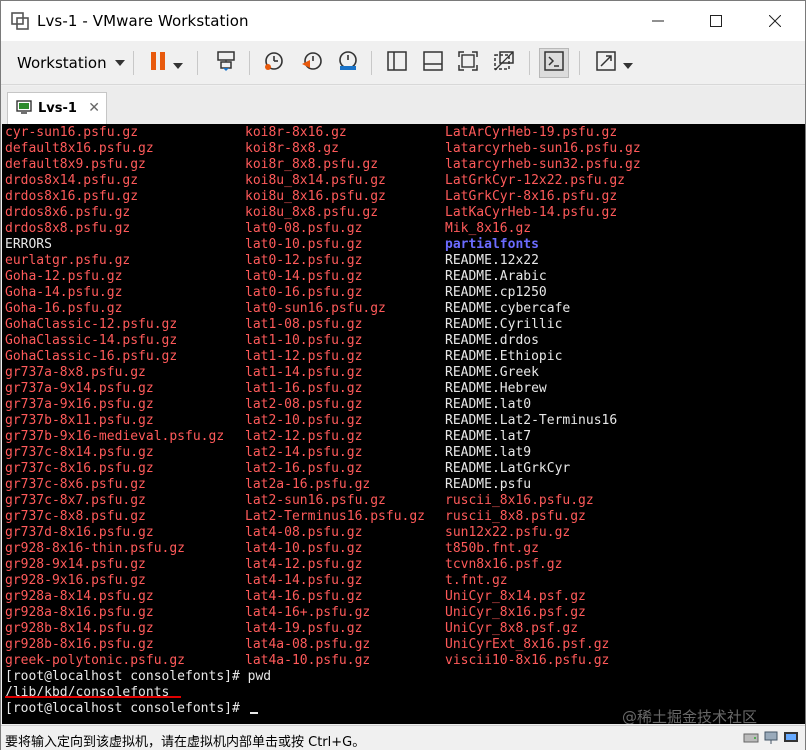 Image resolution: width=806 pixels, height=750 pixels. Describe the element at coordinates (433, 63) in the screenshot. I see `thumbnail-bar-button` at that location.